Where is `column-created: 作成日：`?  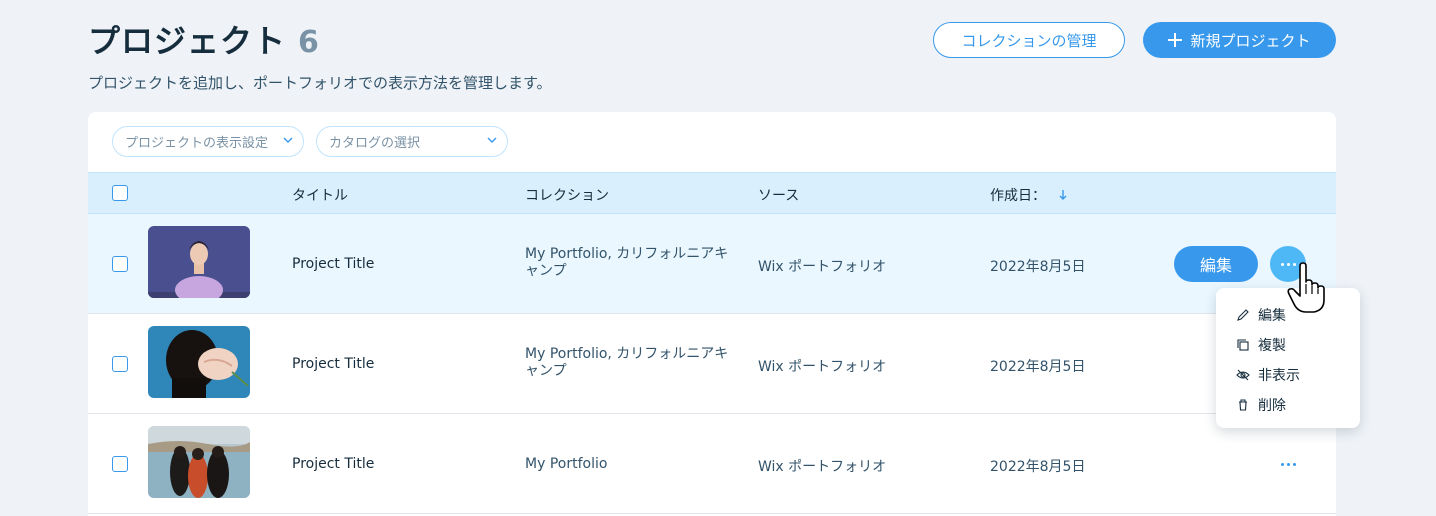 column-created: 作成日： is located at coordinates (1029, 195).